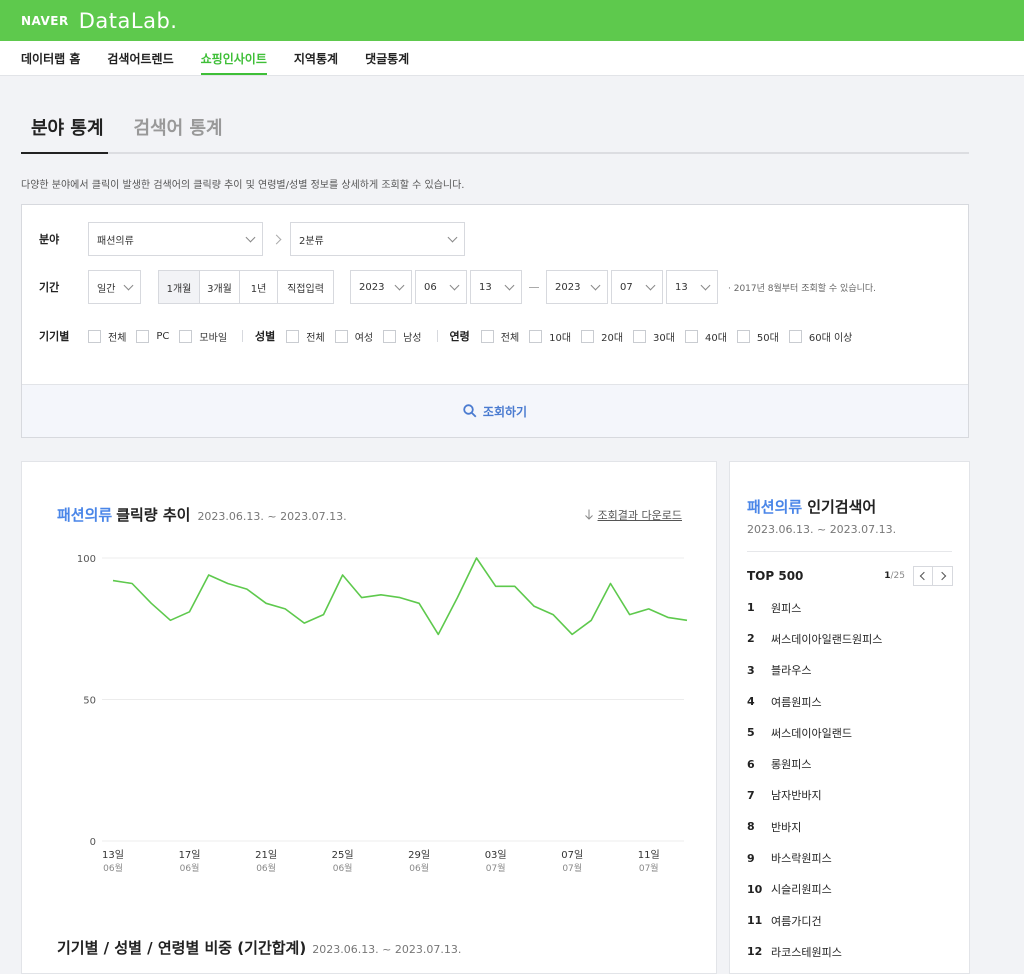 Image resolution: width=1024 pixels, height=974 pixels. Describe the element at coordinates (387, 58) in the screenshot. I see `nav-comment-stats: 댓글통계` at that location.